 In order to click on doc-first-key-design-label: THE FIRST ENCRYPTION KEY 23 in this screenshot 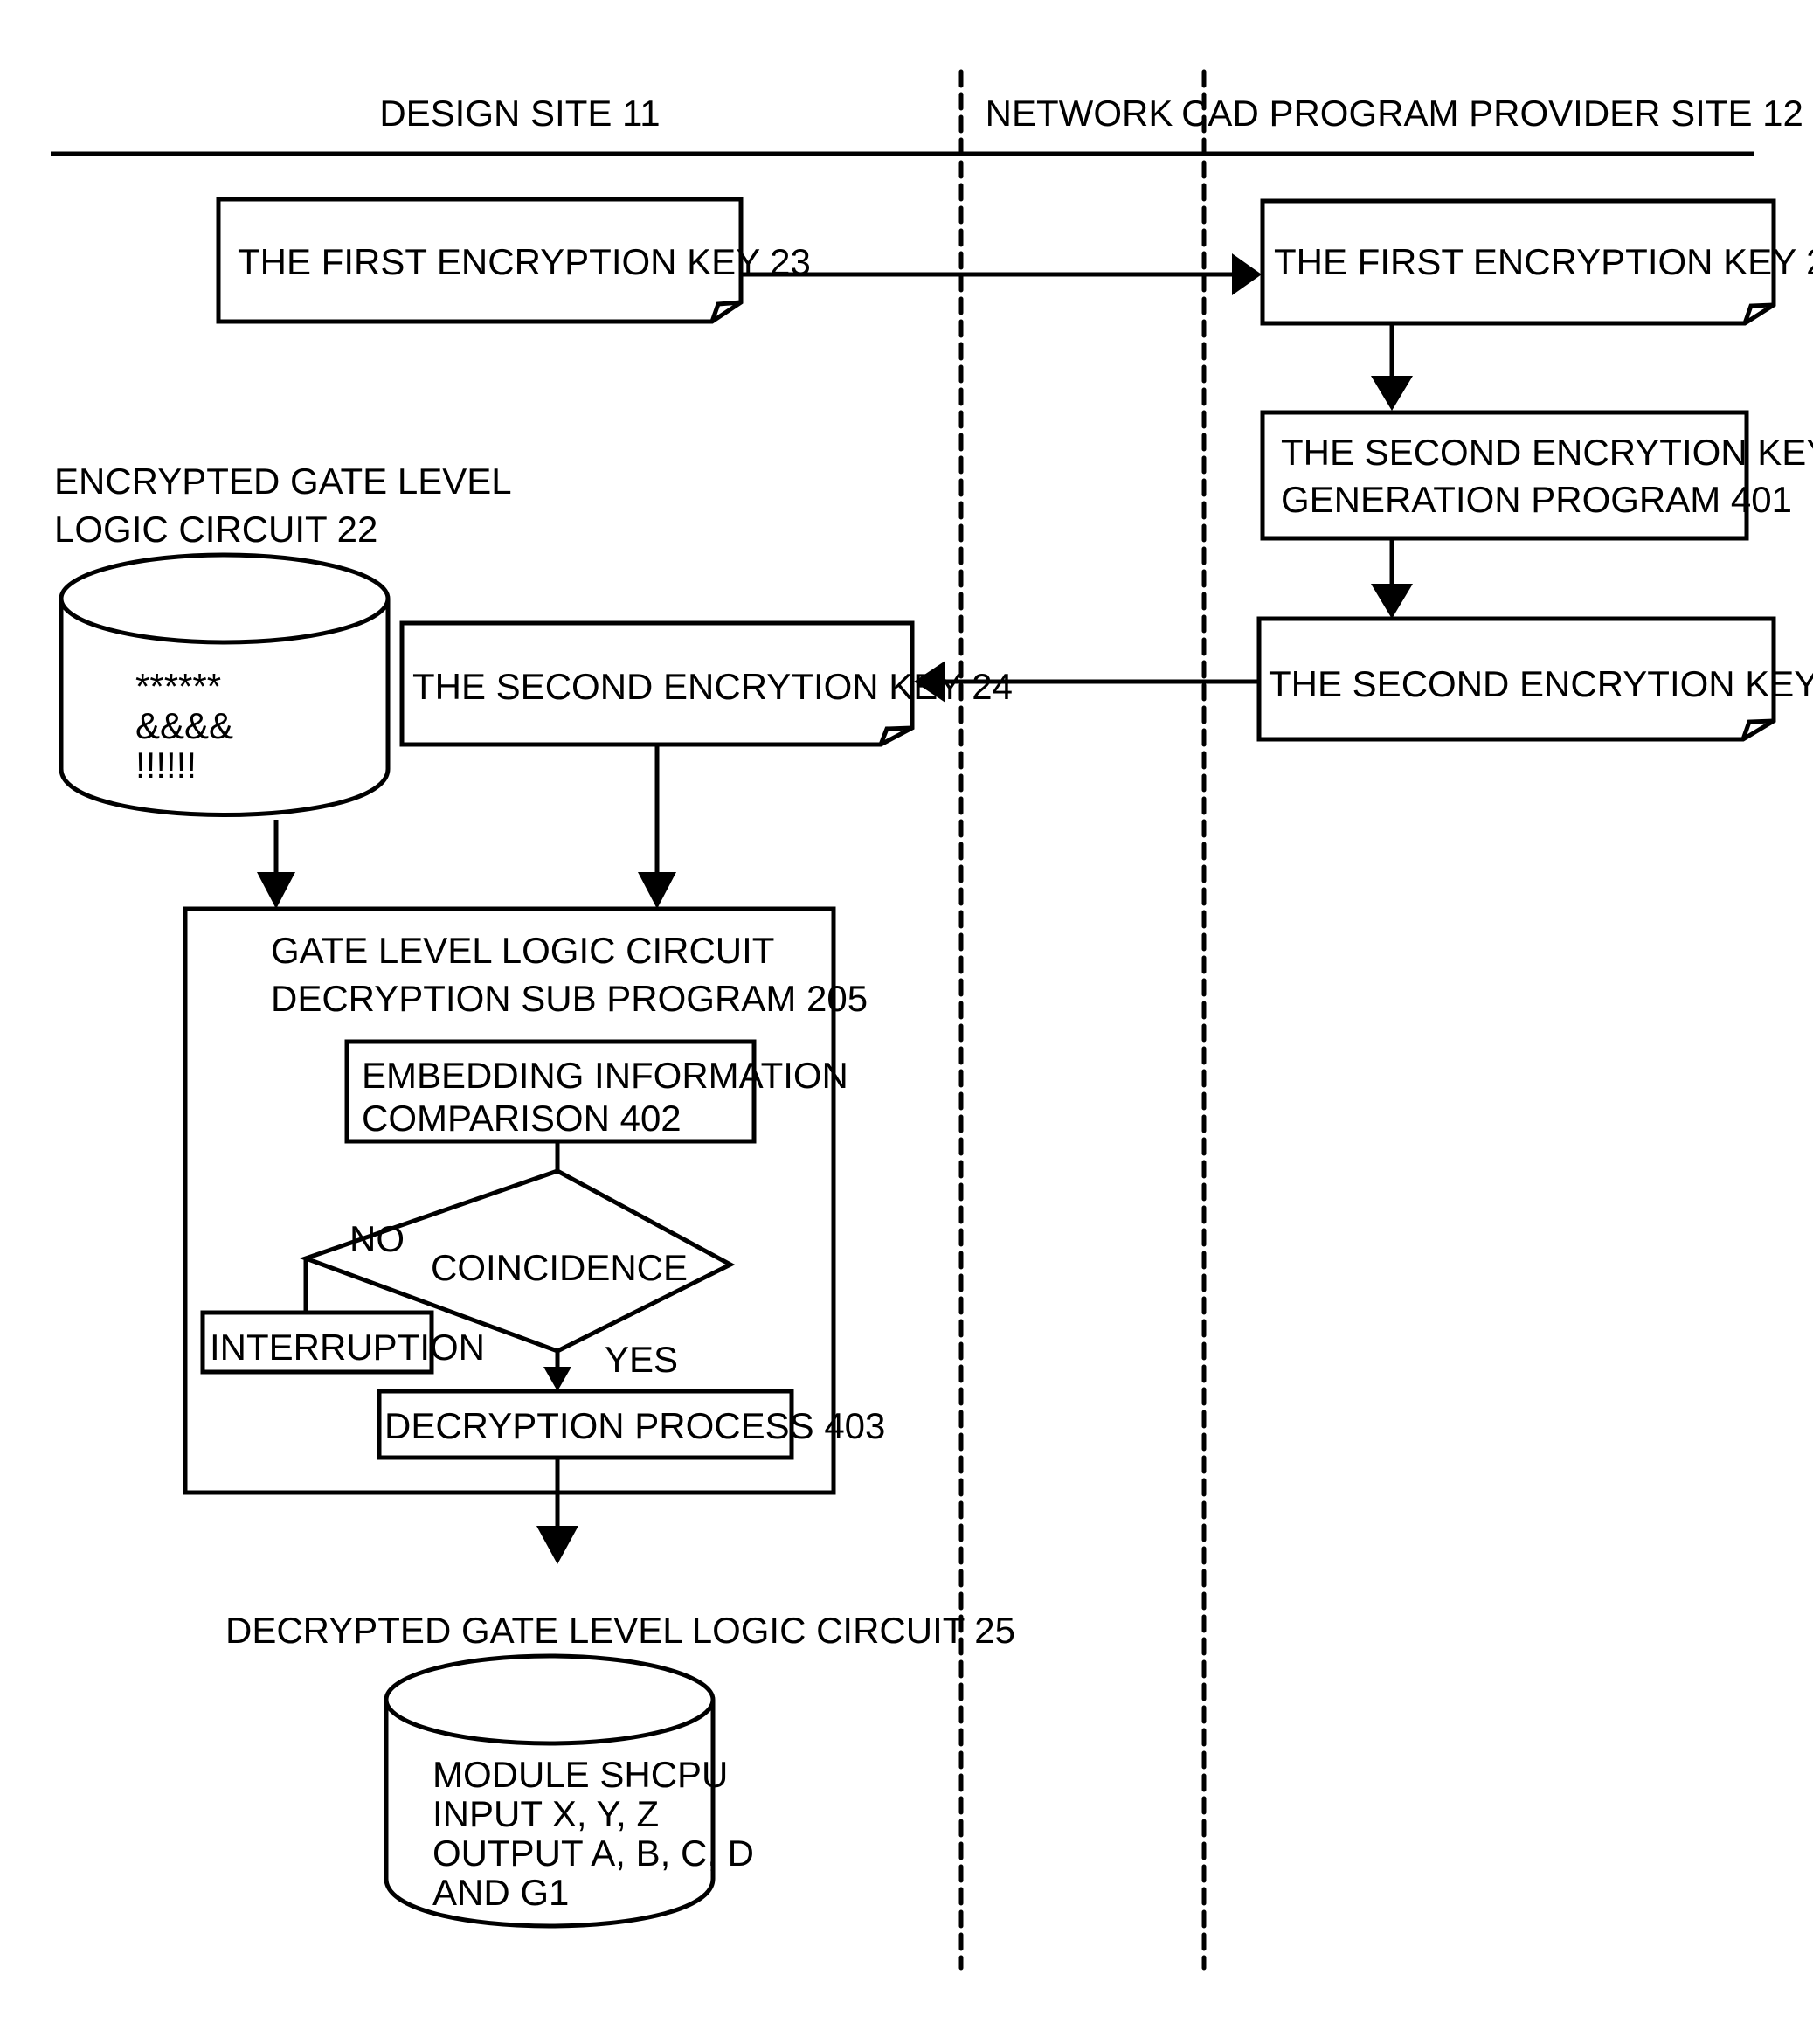, I will do `click(525, 261)`.